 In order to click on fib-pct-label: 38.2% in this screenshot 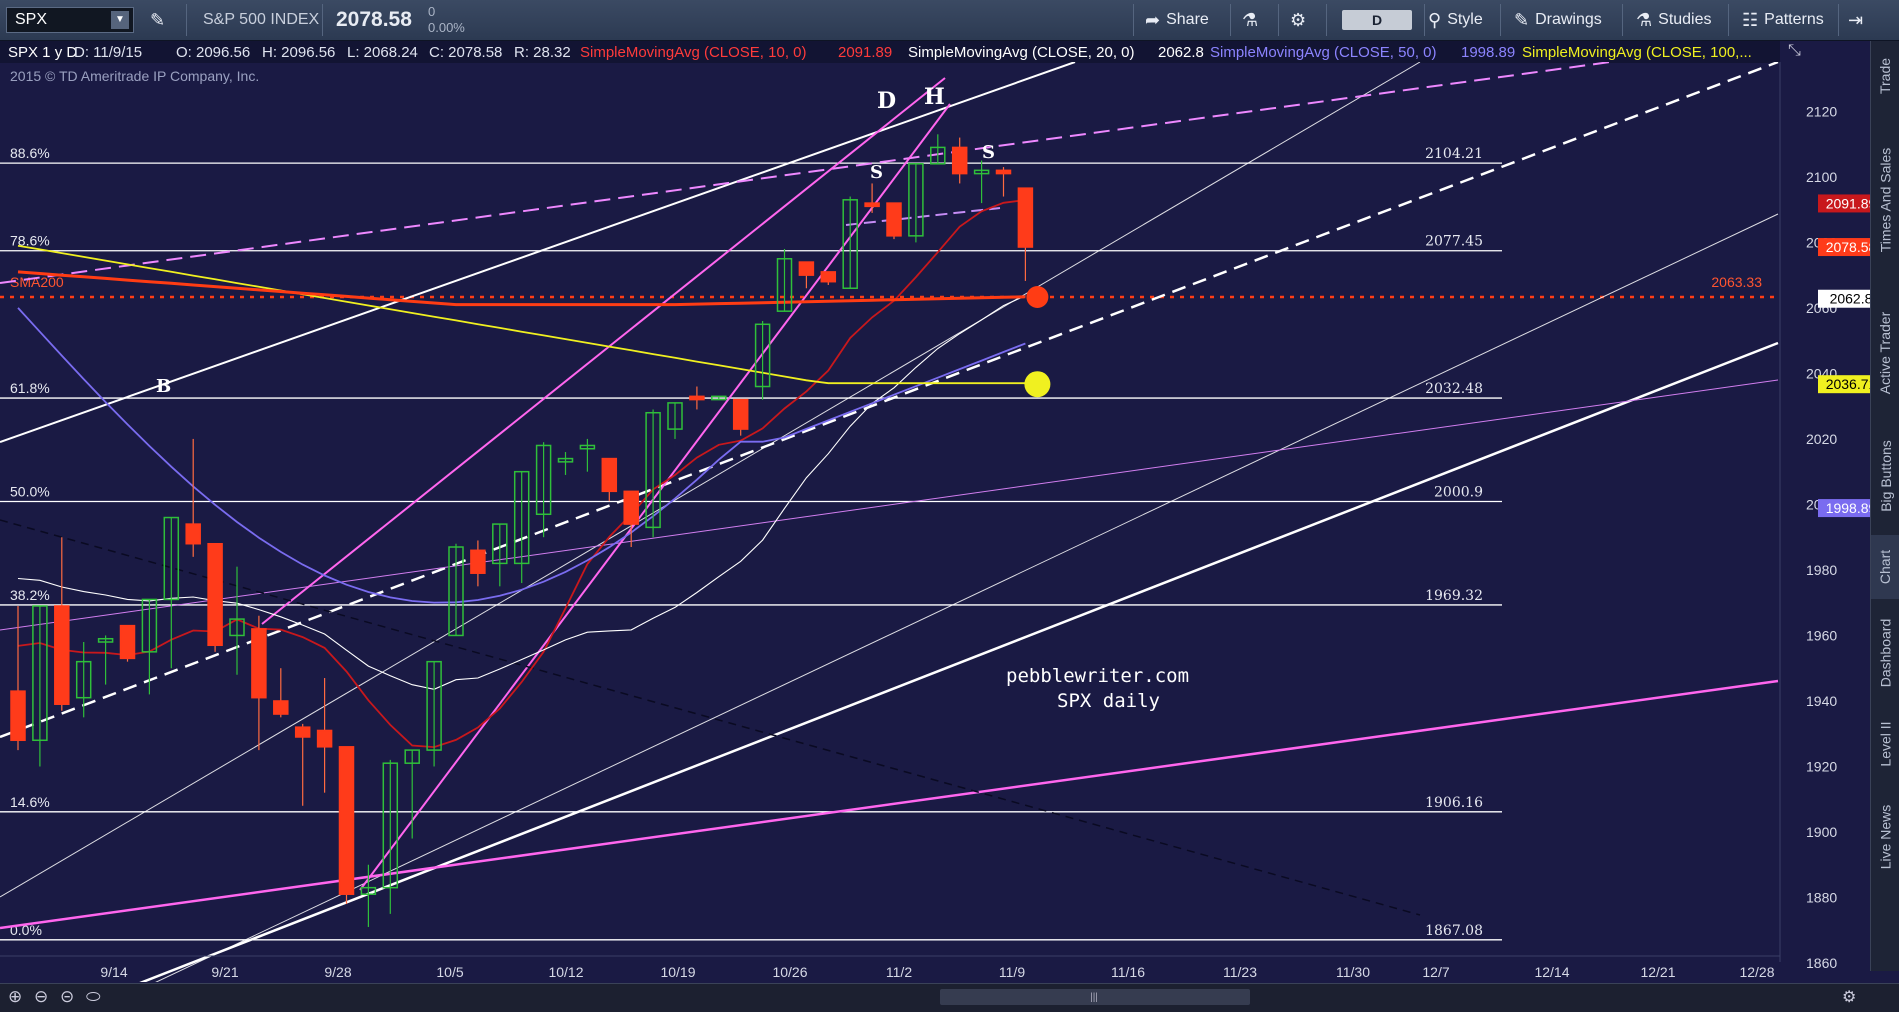, I will do `click(30, 595)`.